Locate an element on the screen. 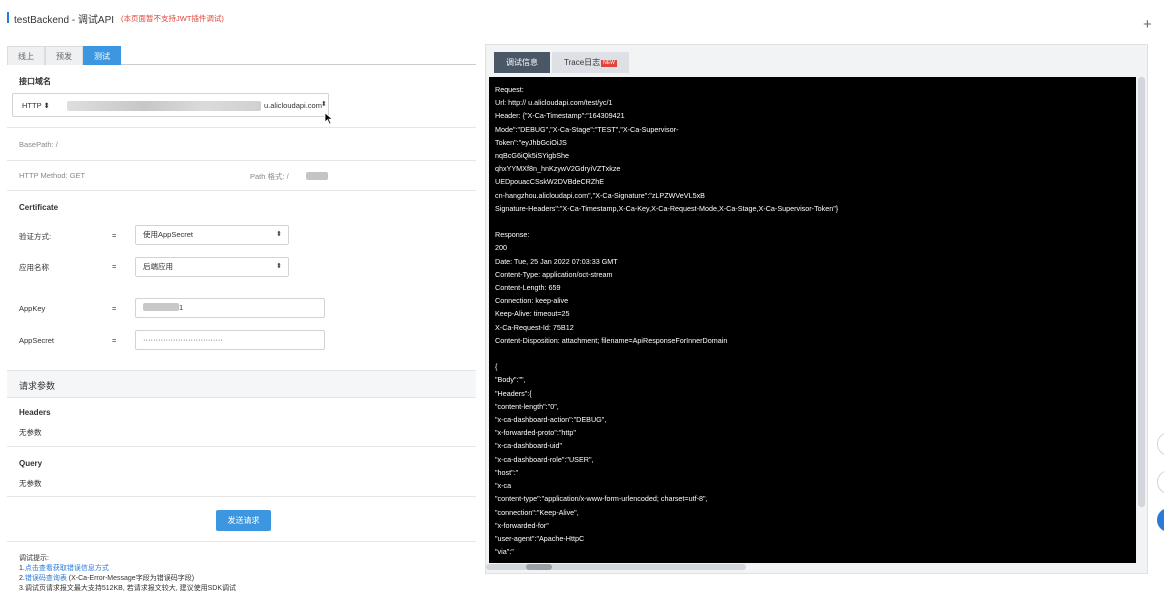 The height and width of the screenshot is (596, 1164). floating-help-button is located at coordinates (1160, 520).